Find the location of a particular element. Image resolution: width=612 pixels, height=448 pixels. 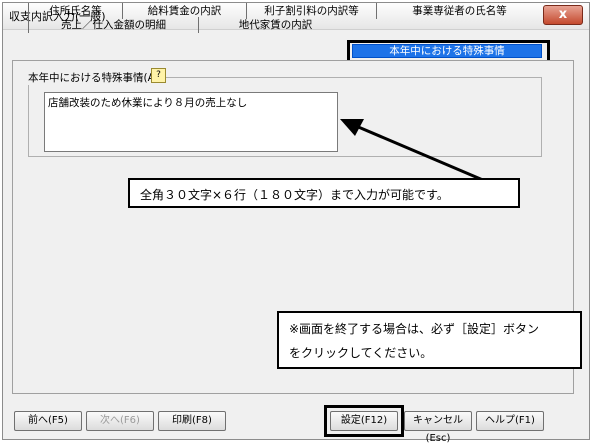

annotation-arrow-icon is located at coordinates (419, 153).